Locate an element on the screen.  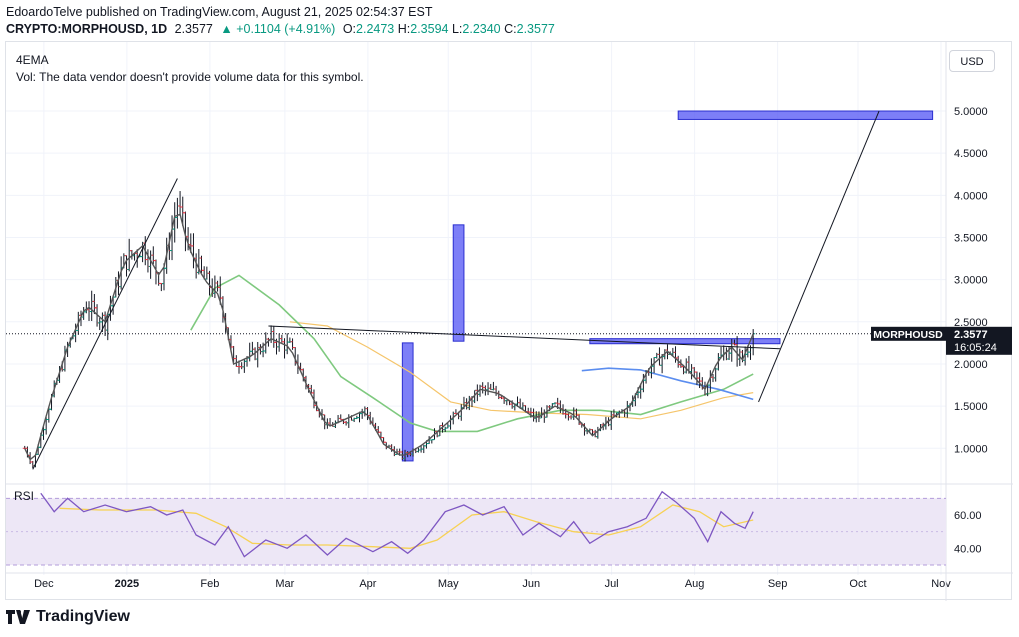
time-axis-label: May is located at coordinates (448, 584).